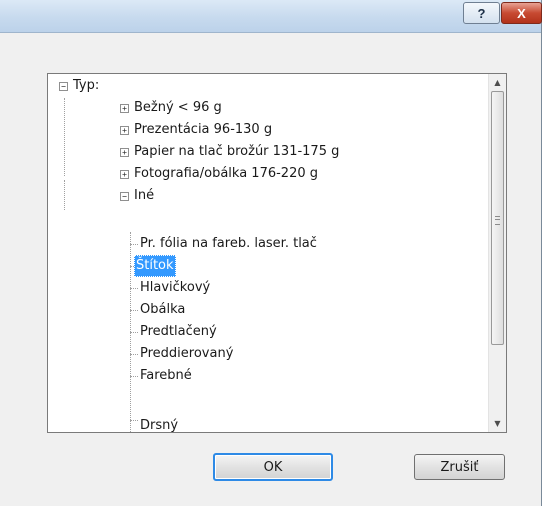 This screenshot has width=545, height=506. Describe the element at coordinates (497, 423) in the screenshot. I see `arrow-down-icon: ▼` at that location.